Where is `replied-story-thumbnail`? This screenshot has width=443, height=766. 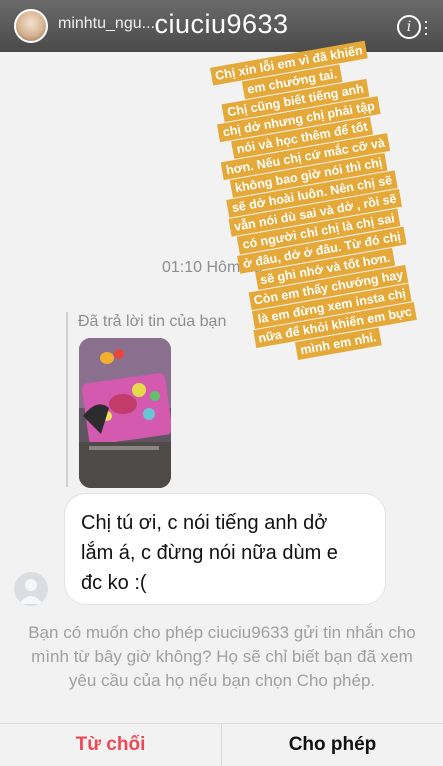 replied-story-thumbnail is located at coordinates (125, 413).